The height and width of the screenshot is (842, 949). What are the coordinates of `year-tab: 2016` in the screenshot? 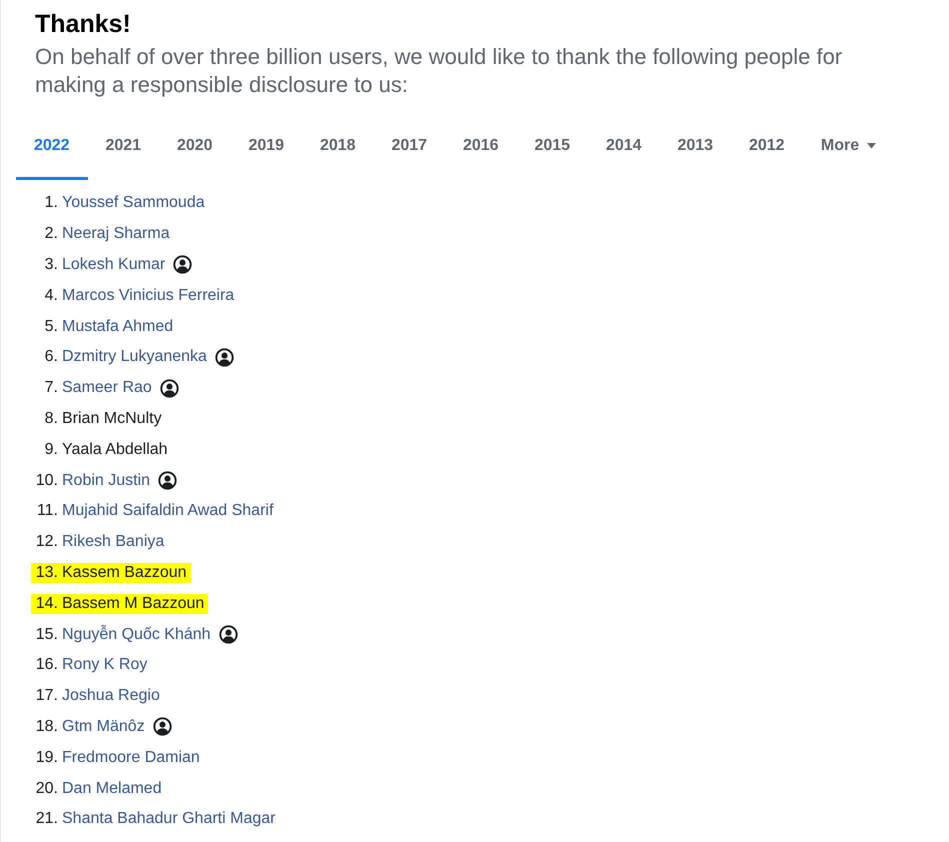 It's located at (480, 149).